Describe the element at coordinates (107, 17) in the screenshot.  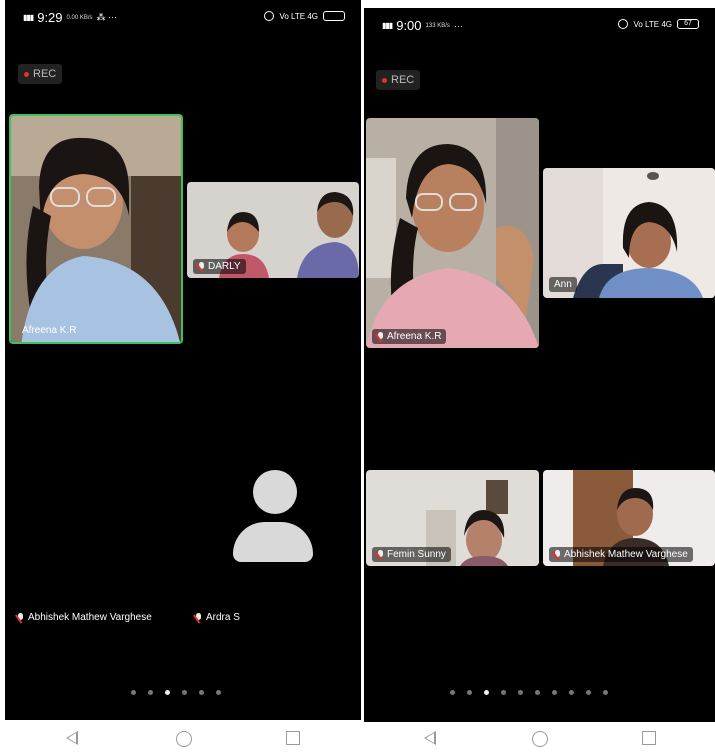
I see `status-extra: ⁂ ···` at that location.